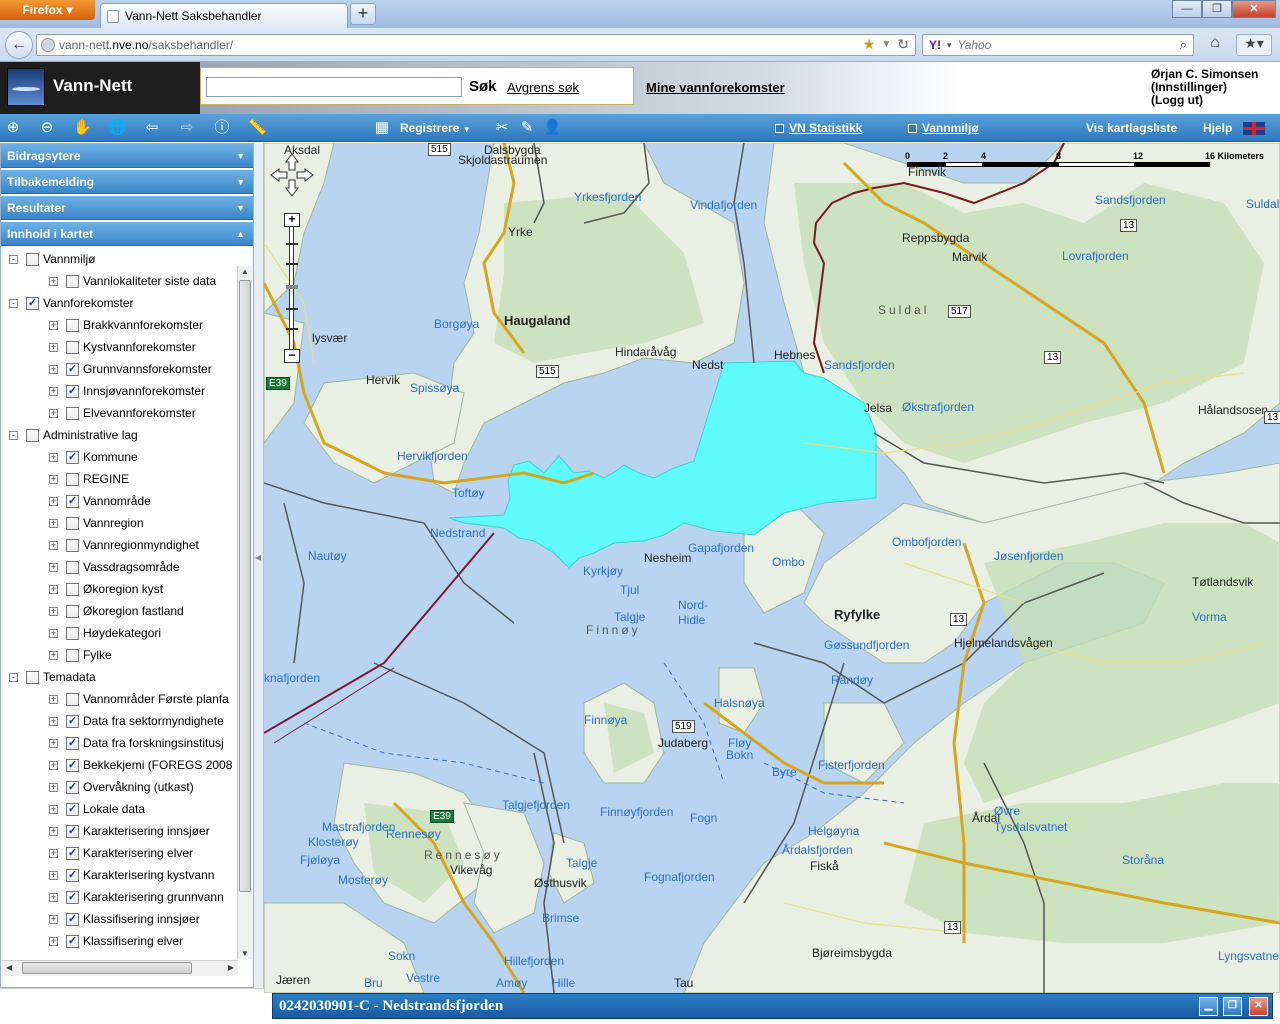 This screenshot has width=1280, height=1024. What do you see at coordinates (1254, 128) in the screenshot?
I see `uk-flag-icon` at bounding box center [1254, 128].